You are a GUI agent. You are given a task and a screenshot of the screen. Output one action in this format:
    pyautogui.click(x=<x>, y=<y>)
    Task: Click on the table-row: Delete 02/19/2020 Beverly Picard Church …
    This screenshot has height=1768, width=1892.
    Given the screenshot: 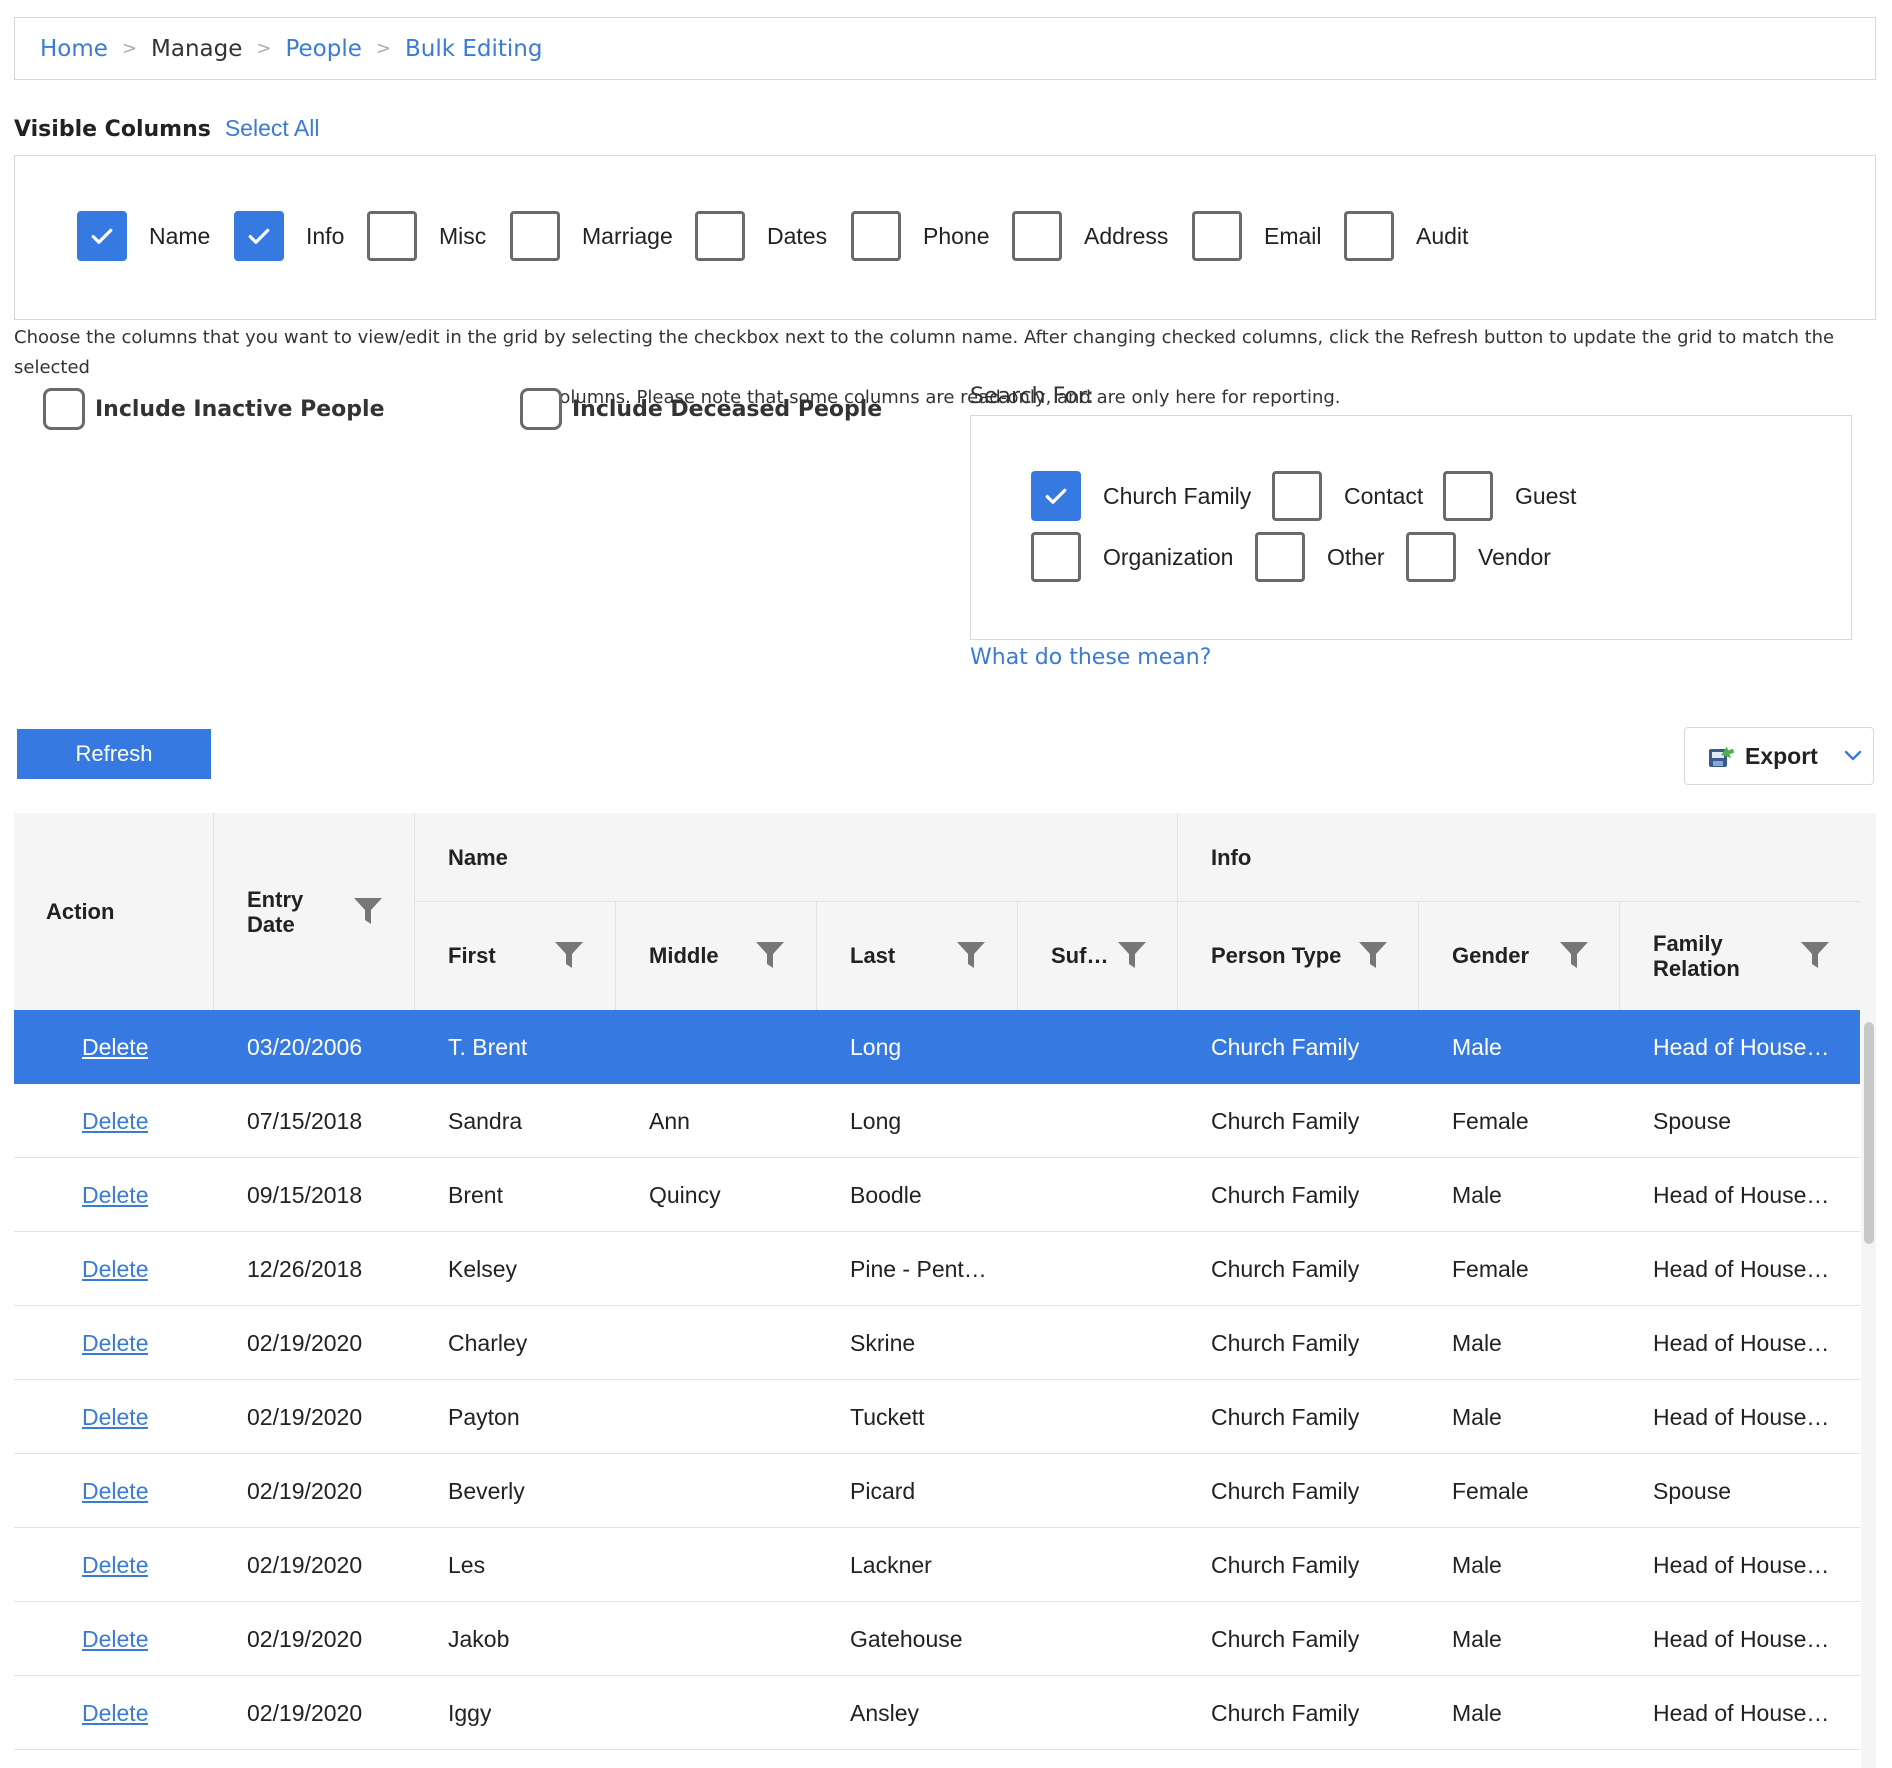 What is the action you would take?
    pyautogui.click(x=937, y=1491)
    